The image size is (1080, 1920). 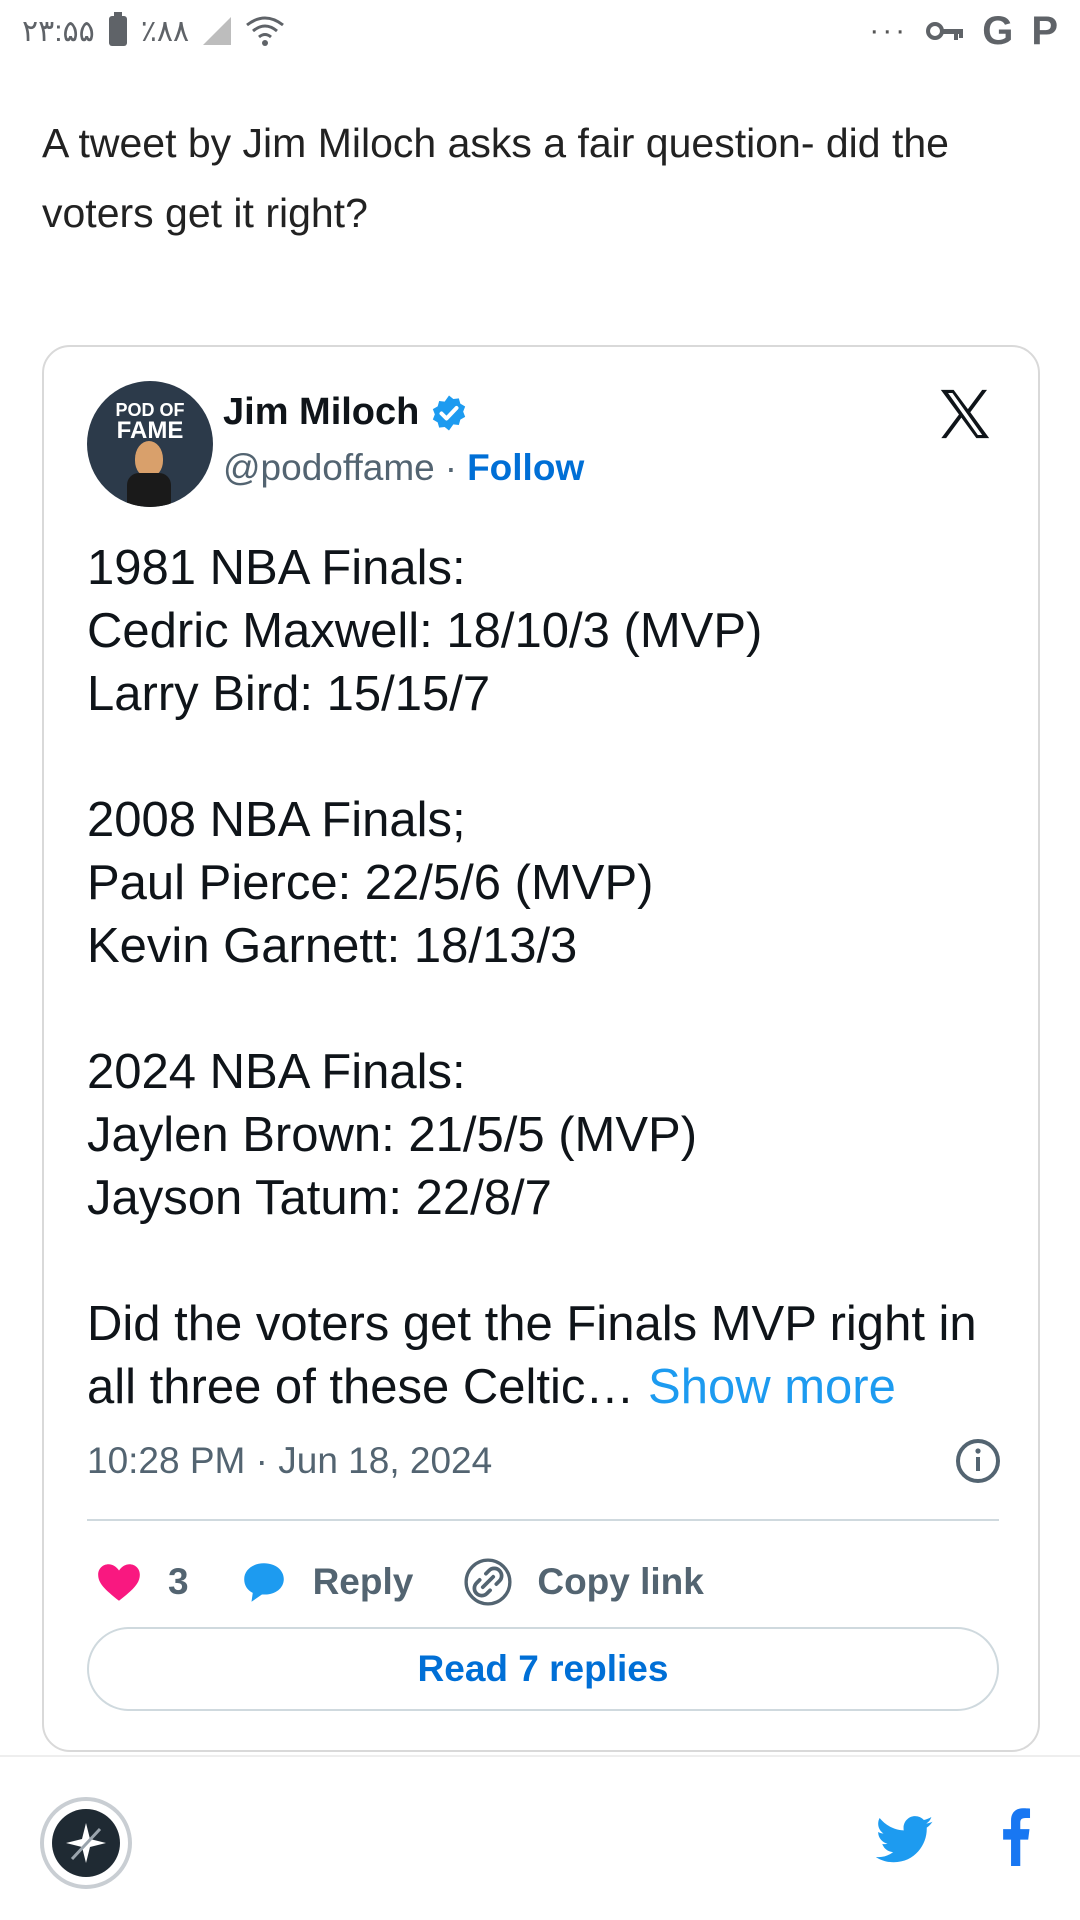 I want to click on like-button: 3, so click(x=141, y=1582).